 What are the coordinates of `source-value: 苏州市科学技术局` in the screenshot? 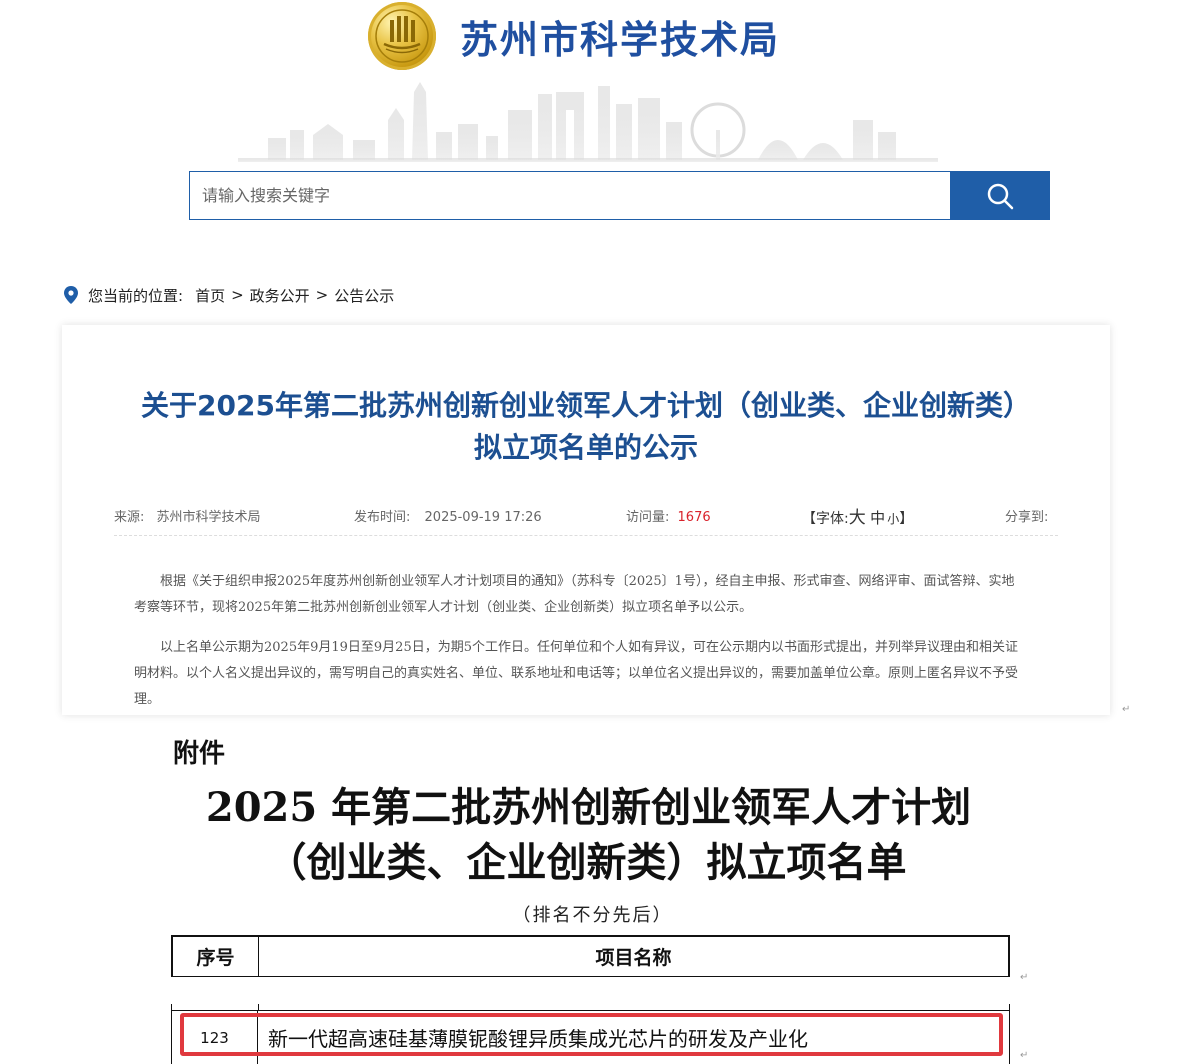 It's located at (208, 517).